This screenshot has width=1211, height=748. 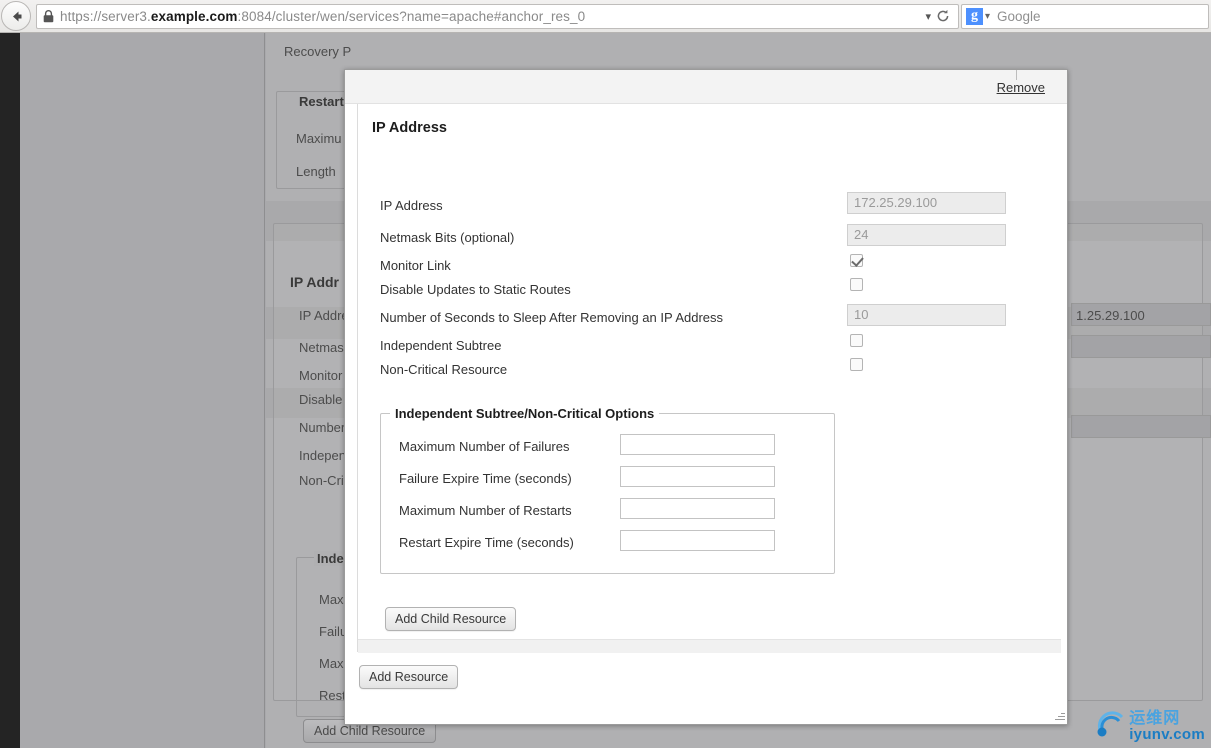 I want to click on add-child-resource-button: Add Child Resource, so click(x=451, y=619).